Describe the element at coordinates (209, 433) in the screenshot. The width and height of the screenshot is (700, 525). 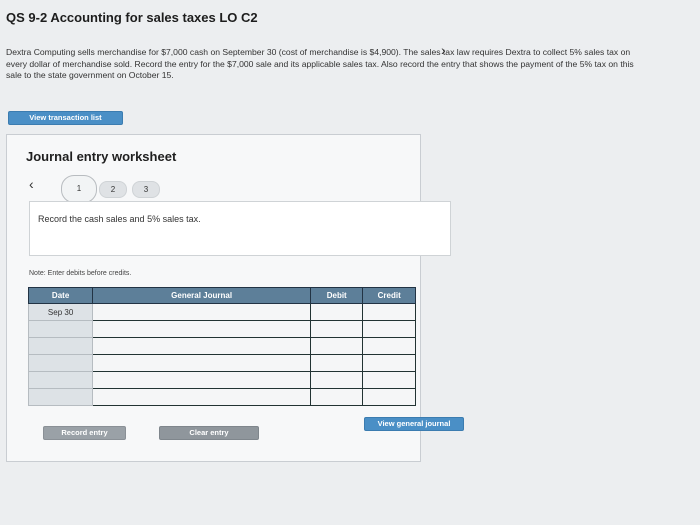
I see `clear-entry-button: Clear entry` at that location.